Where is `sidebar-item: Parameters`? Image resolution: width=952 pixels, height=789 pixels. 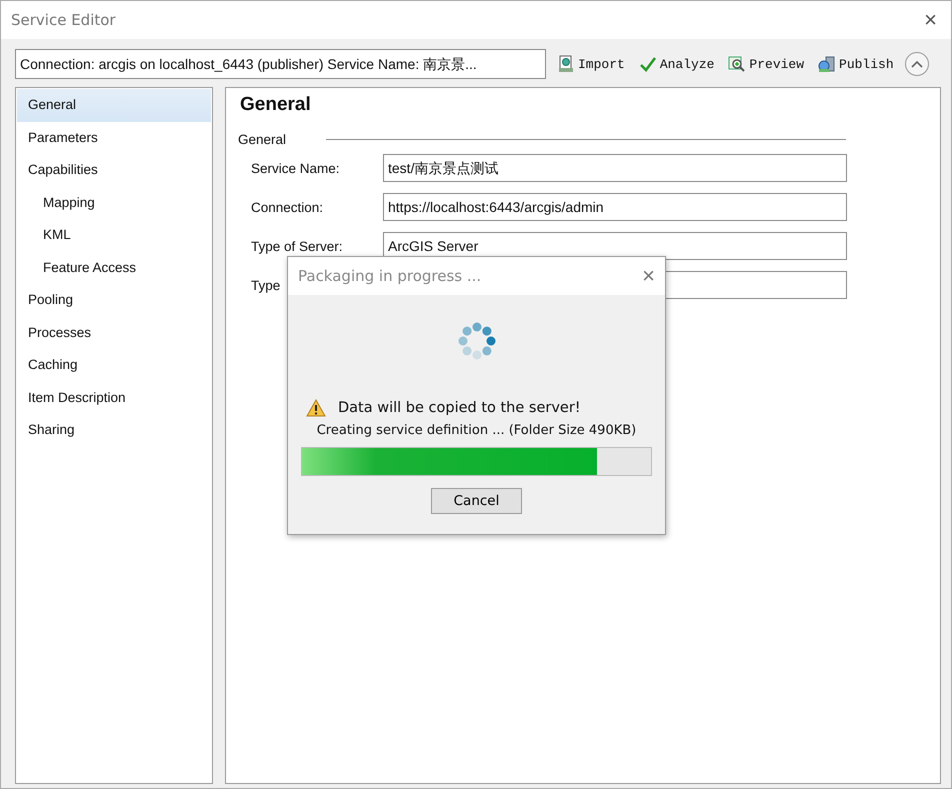
sidebar-item: Parameters is located at coordinates (114, 138).